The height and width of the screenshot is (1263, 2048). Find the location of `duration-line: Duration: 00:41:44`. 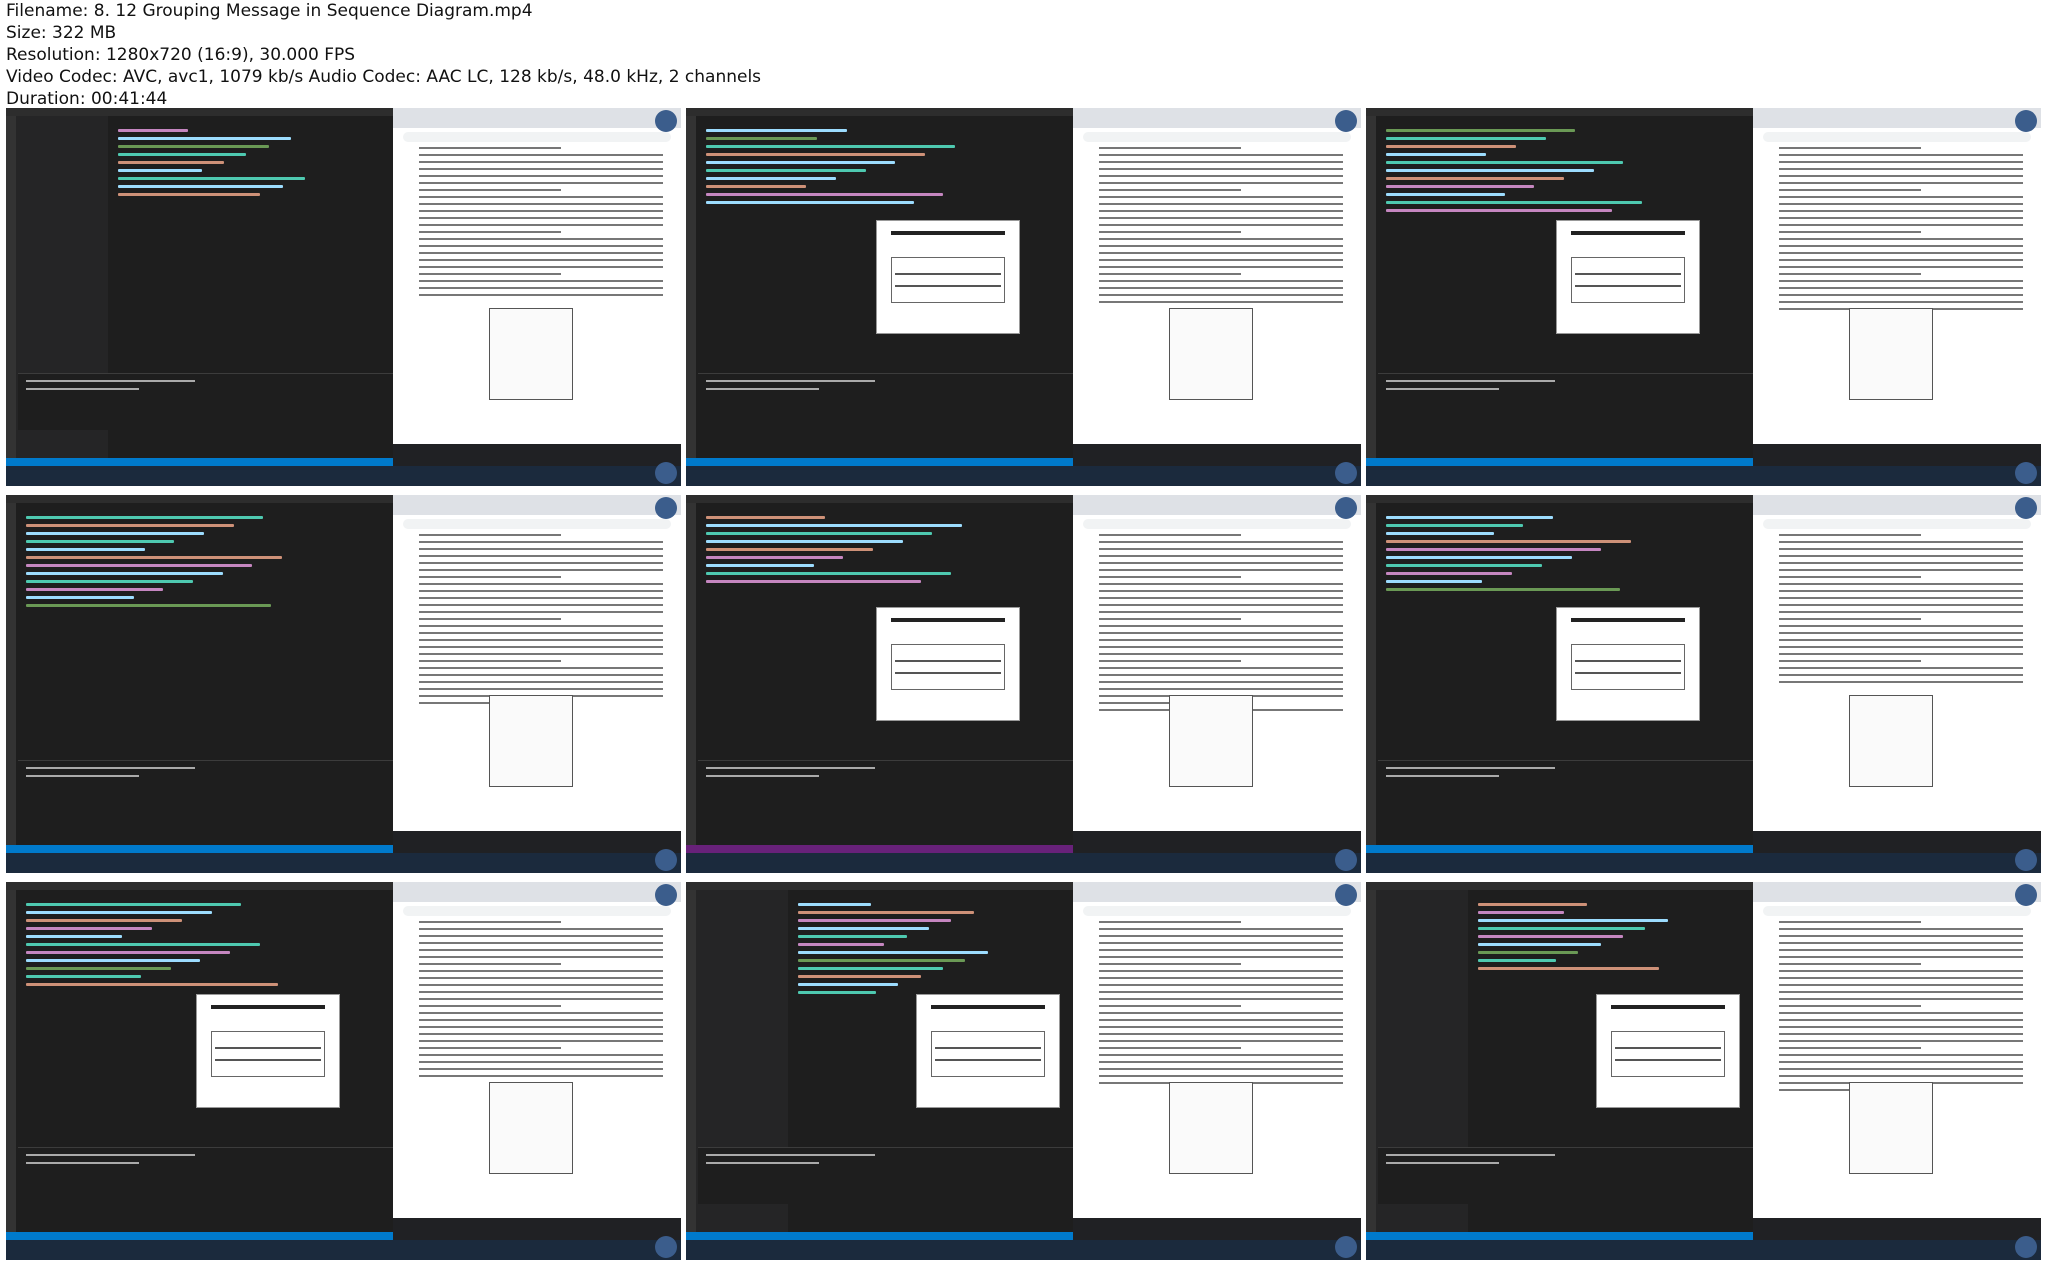

duration-line: Duration: 00:41:44 is located at coordinates (87, 99).